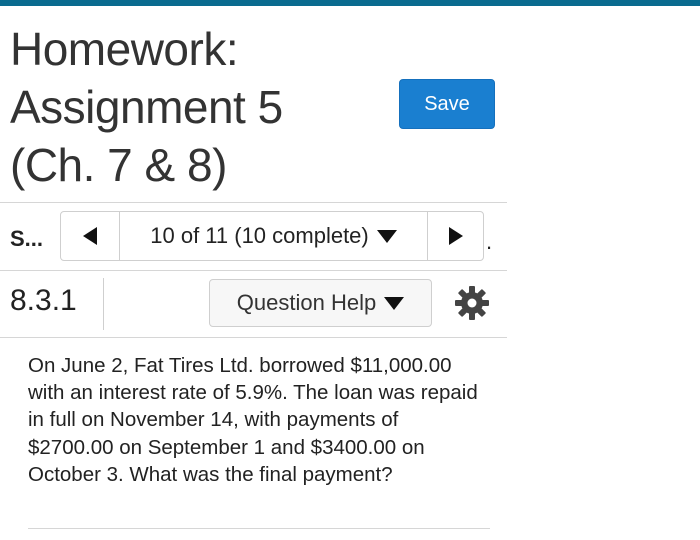  I want to click on divider-middle, so click(253, 270).